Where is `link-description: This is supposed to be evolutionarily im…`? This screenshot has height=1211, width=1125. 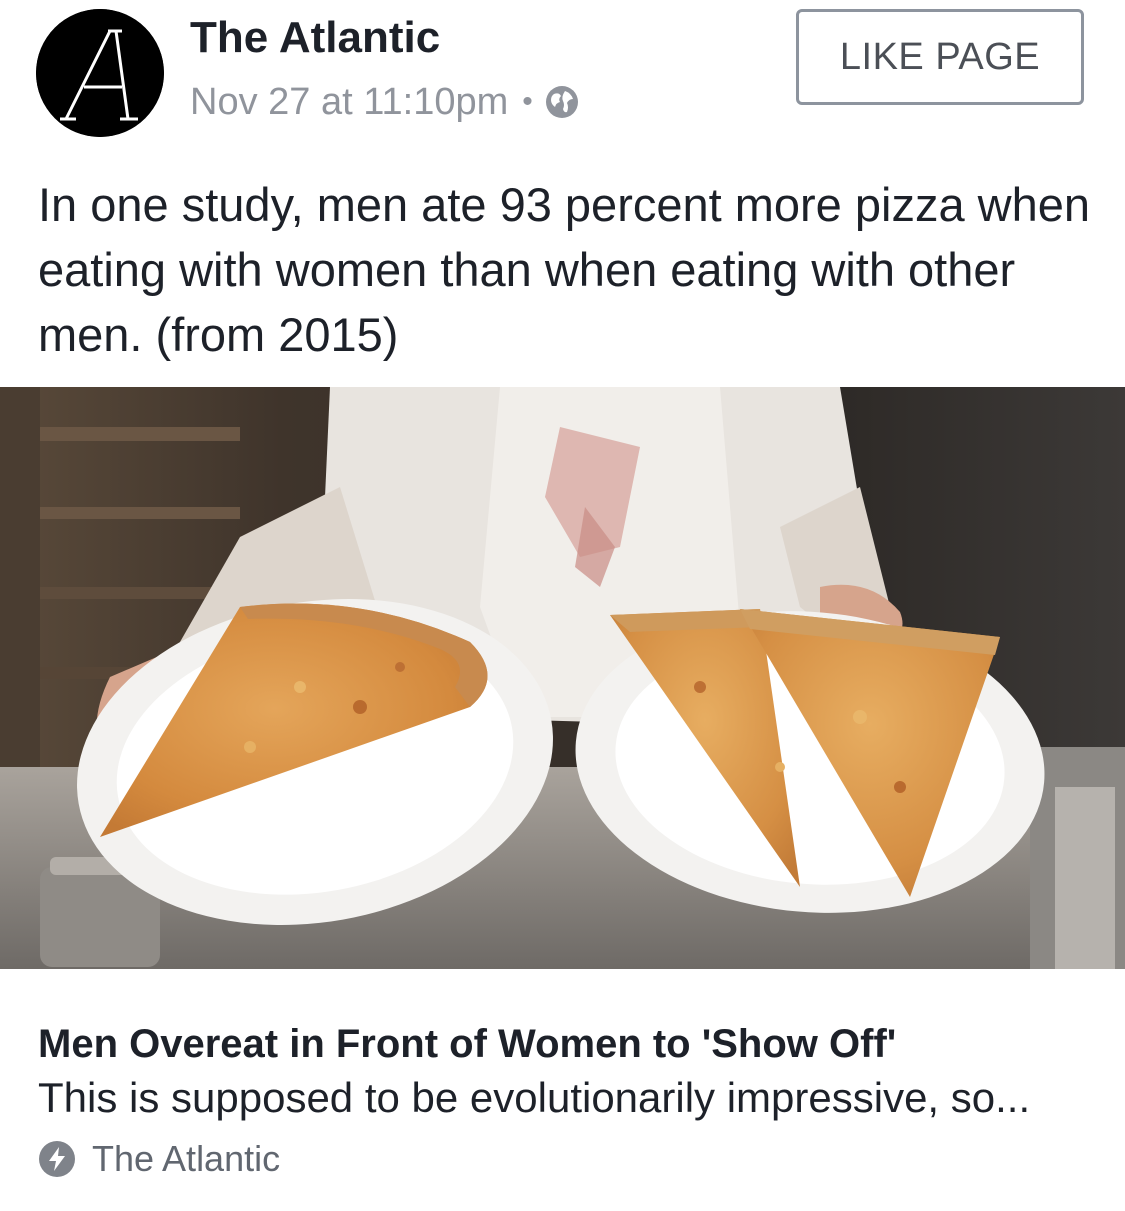
link-description: This is supposed to be evolutionarily im… is located at coordinates (534, 1097).